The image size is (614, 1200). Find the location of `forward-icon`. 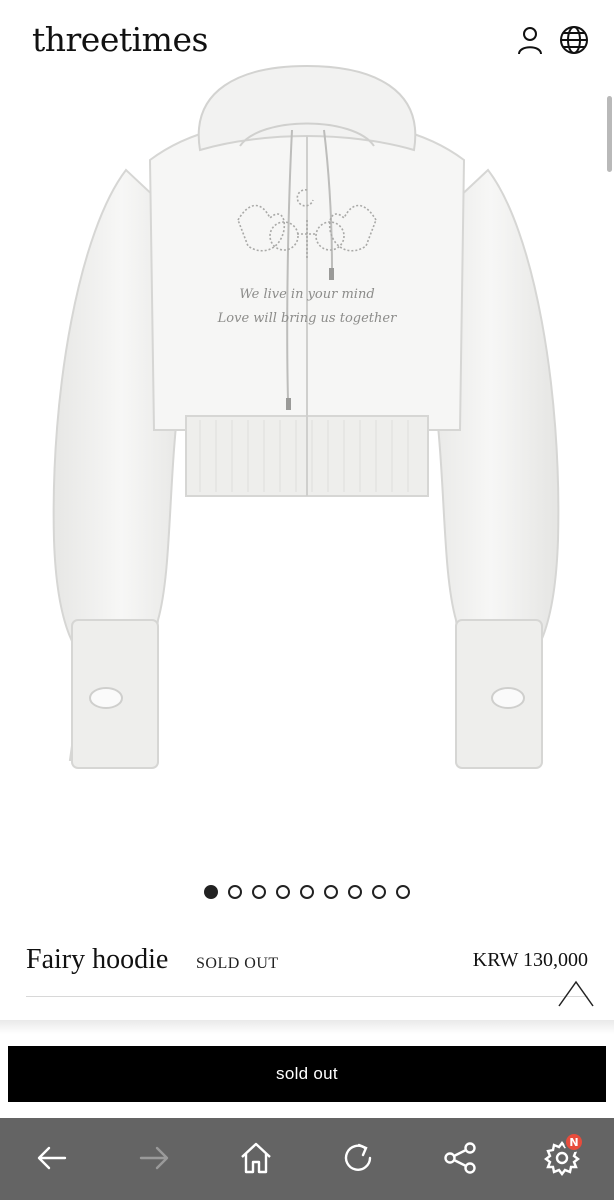

forward-icon is located at coordinates (154, 1158).